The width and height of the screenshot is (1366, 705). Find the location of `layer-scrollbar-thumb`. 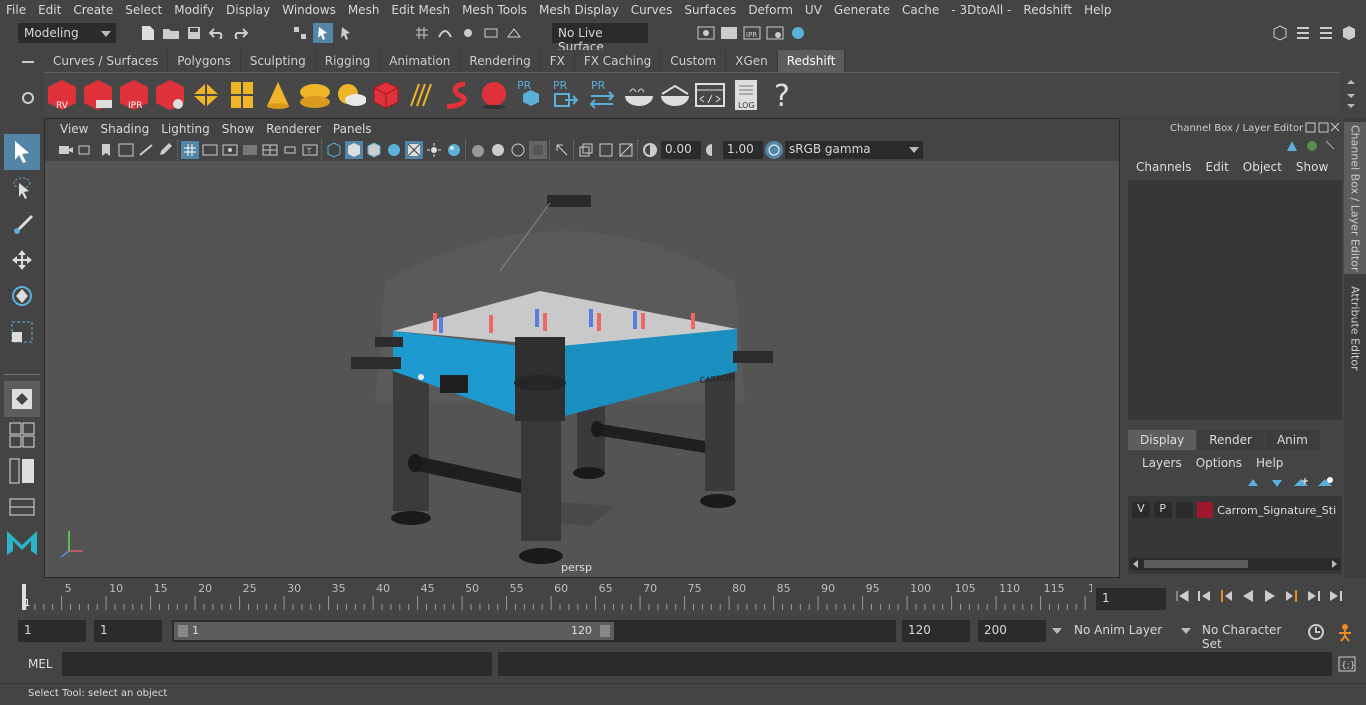

layer-scrollbar-thumb is located at coordinates (1196, 564).